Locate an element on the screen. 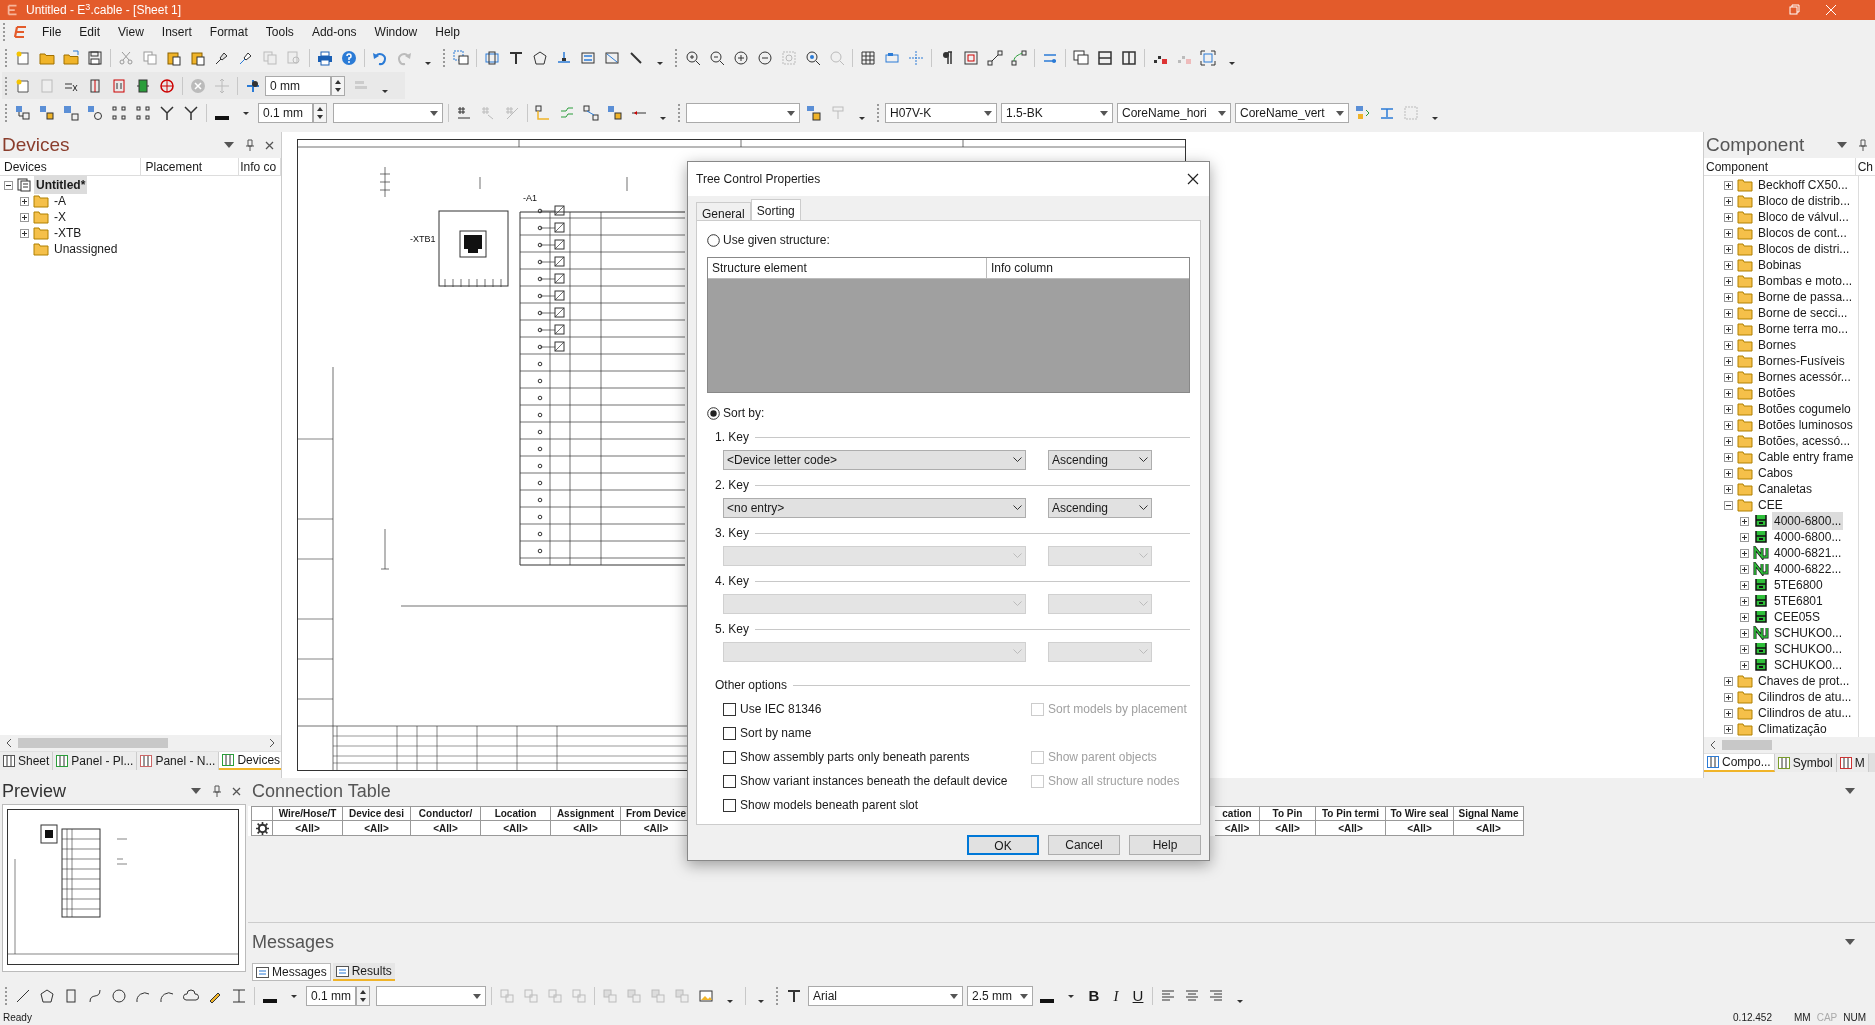 This screenshot has width=1875, height=1025. pin-row-icon is located at coordinates (119, 113).